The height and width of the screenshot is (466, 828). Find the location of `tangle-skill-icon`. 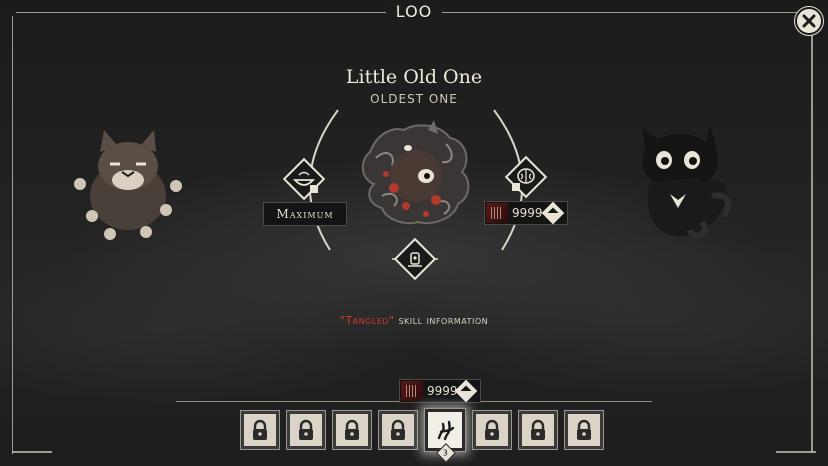

tangle-skill-icon is located at coordinates (446, 430).